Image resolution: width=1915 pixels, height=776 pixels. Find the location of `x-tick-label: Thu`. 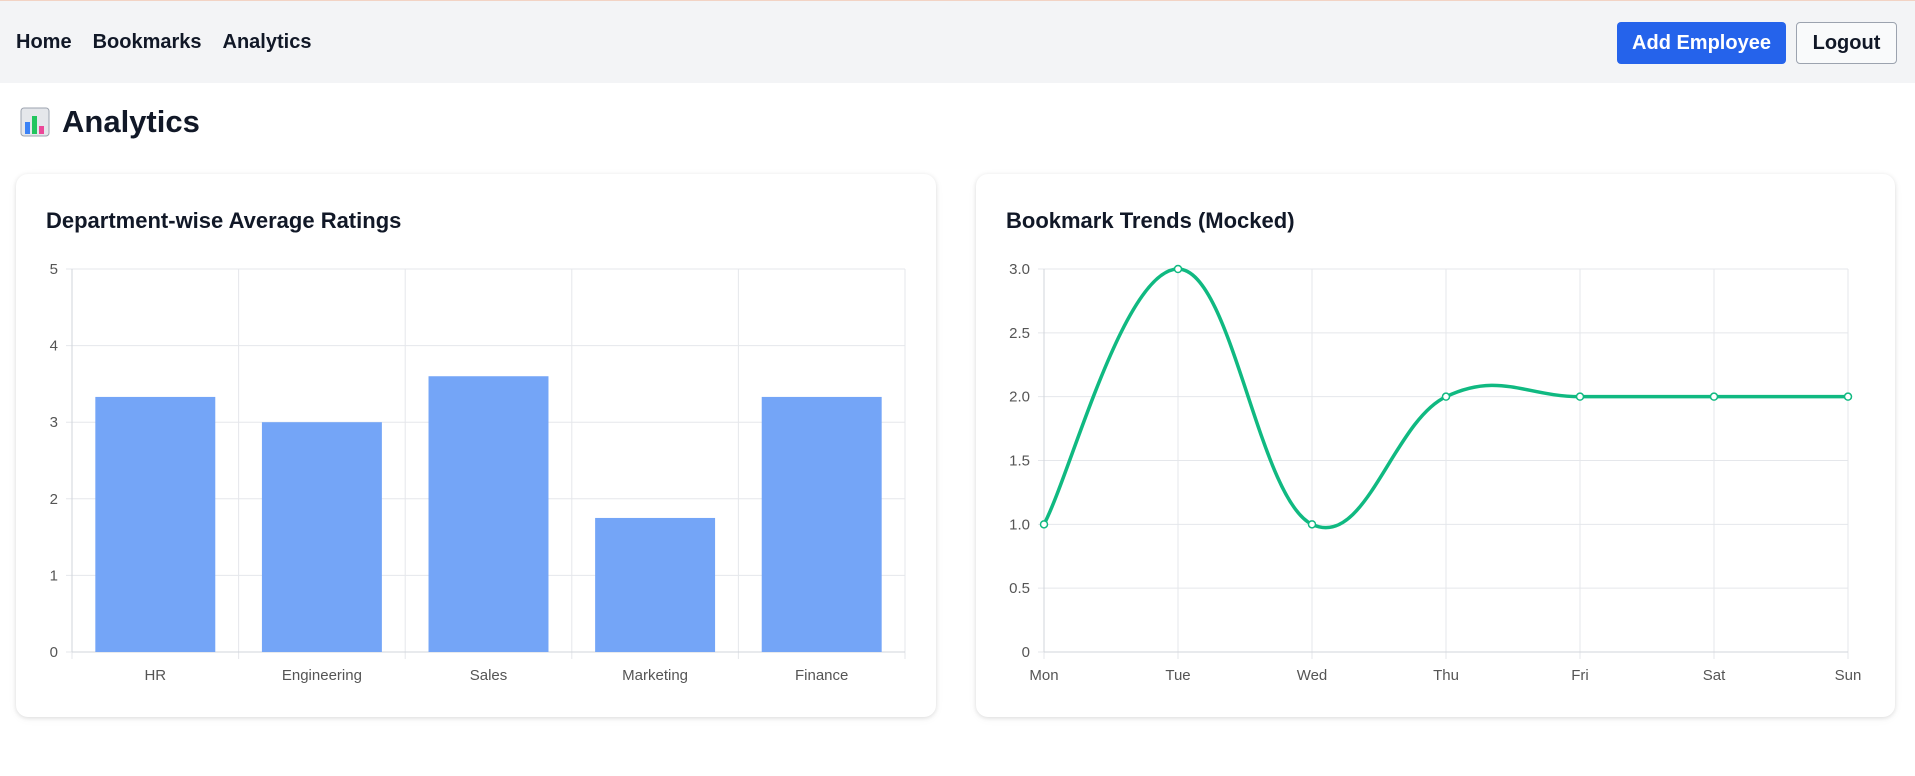

x-tick-label: Thu is located at coordinates (1446, 675).